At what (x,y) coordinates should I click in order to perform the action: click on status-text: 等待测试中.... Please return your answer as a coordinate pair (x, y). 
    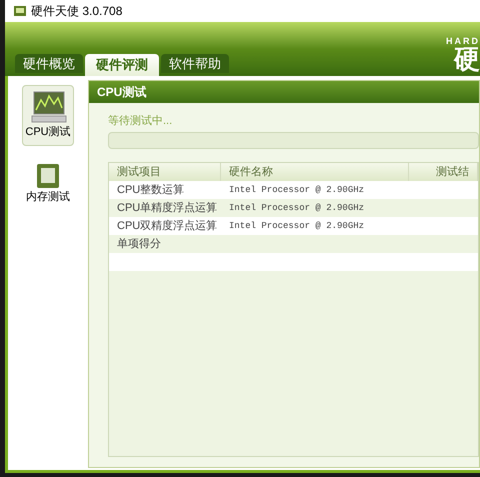
    Looking at the image, I should click on (141, 121).